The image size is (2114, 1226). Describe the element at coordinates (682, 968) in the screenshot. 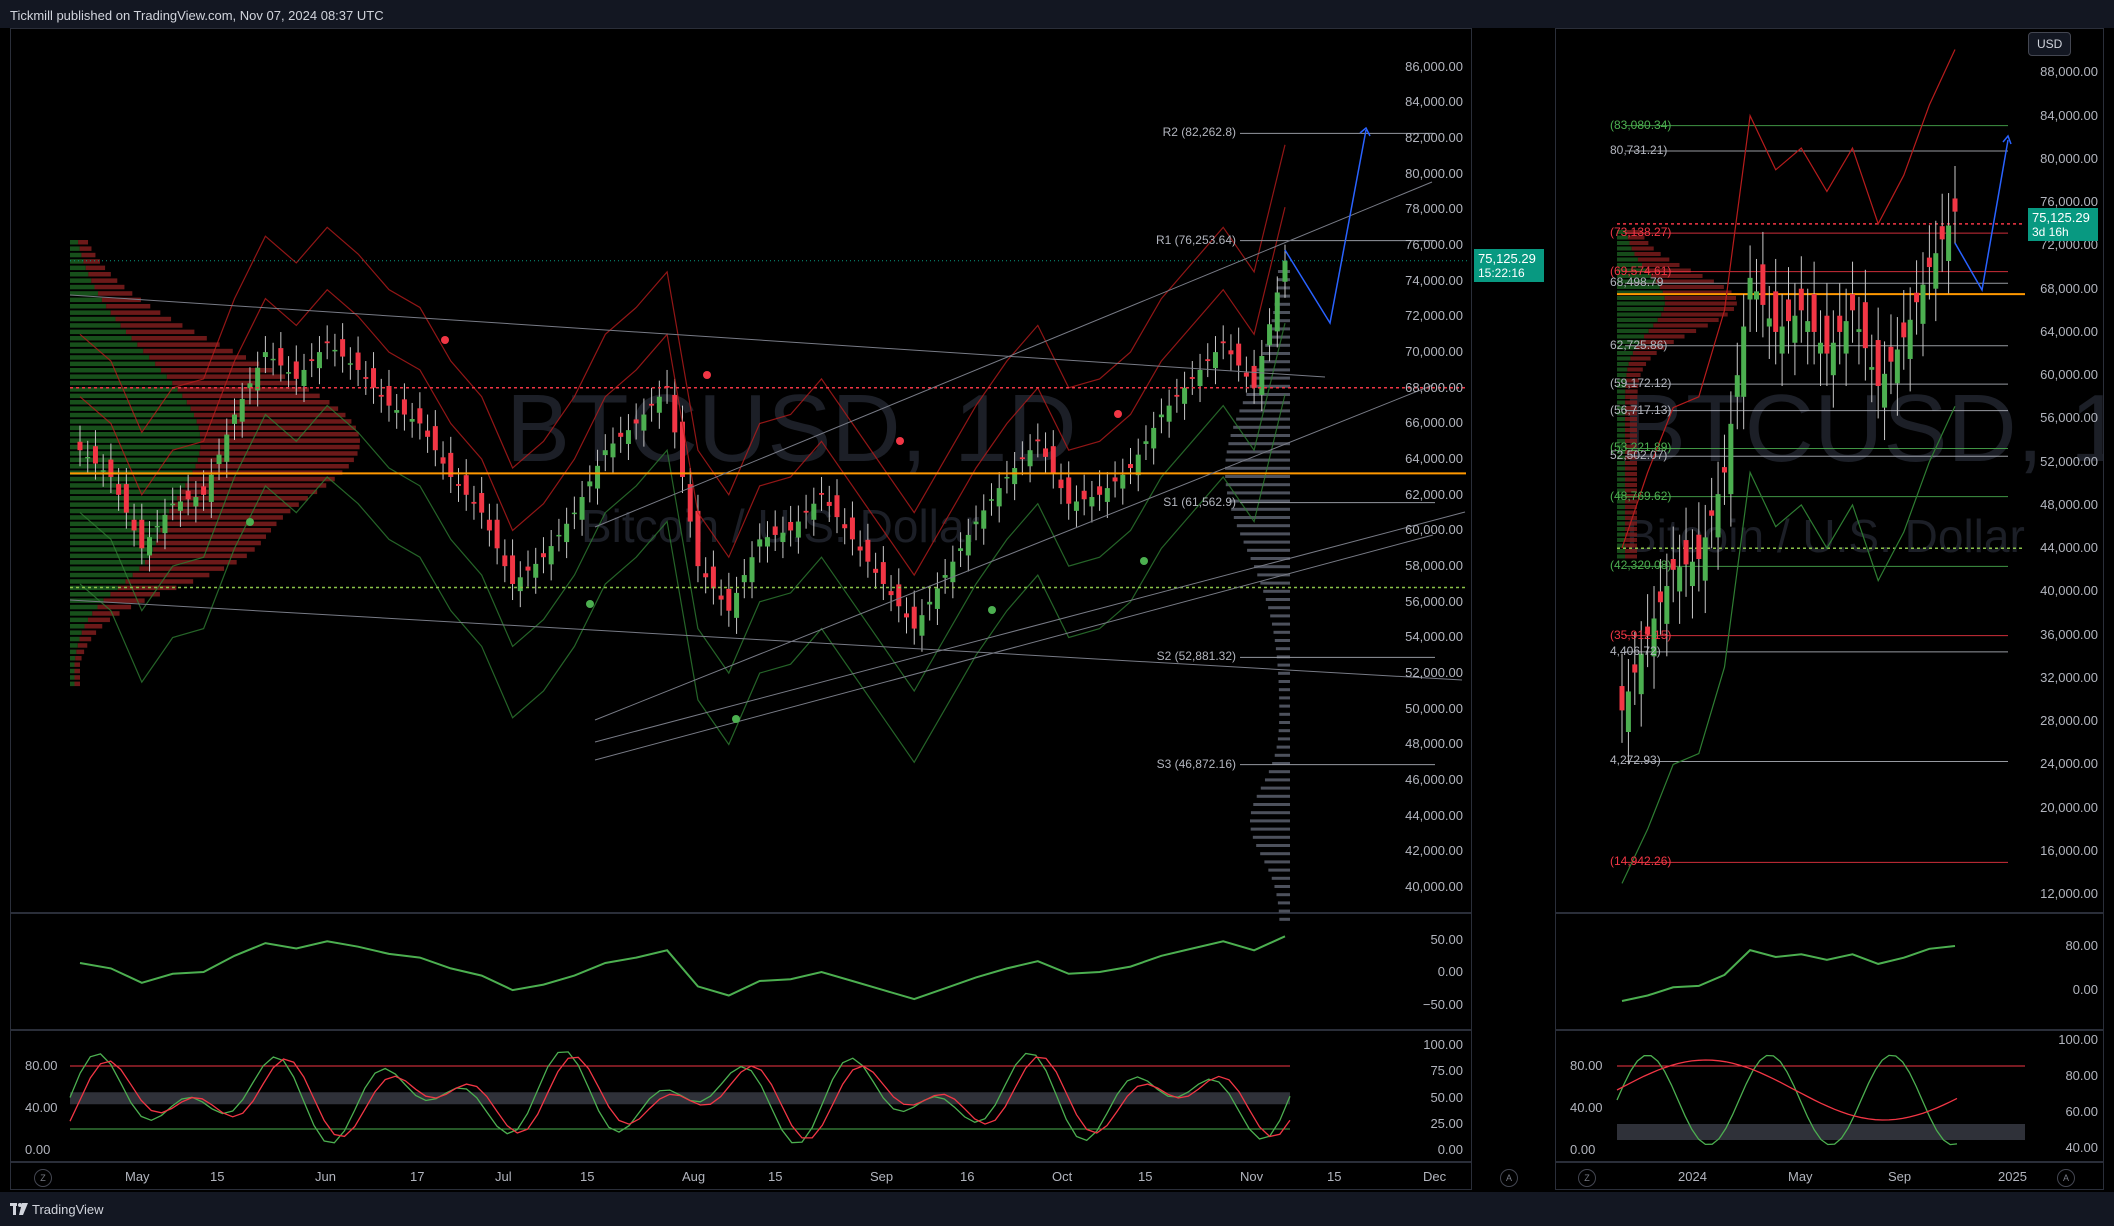

I see `left-osc1-line` at that location.